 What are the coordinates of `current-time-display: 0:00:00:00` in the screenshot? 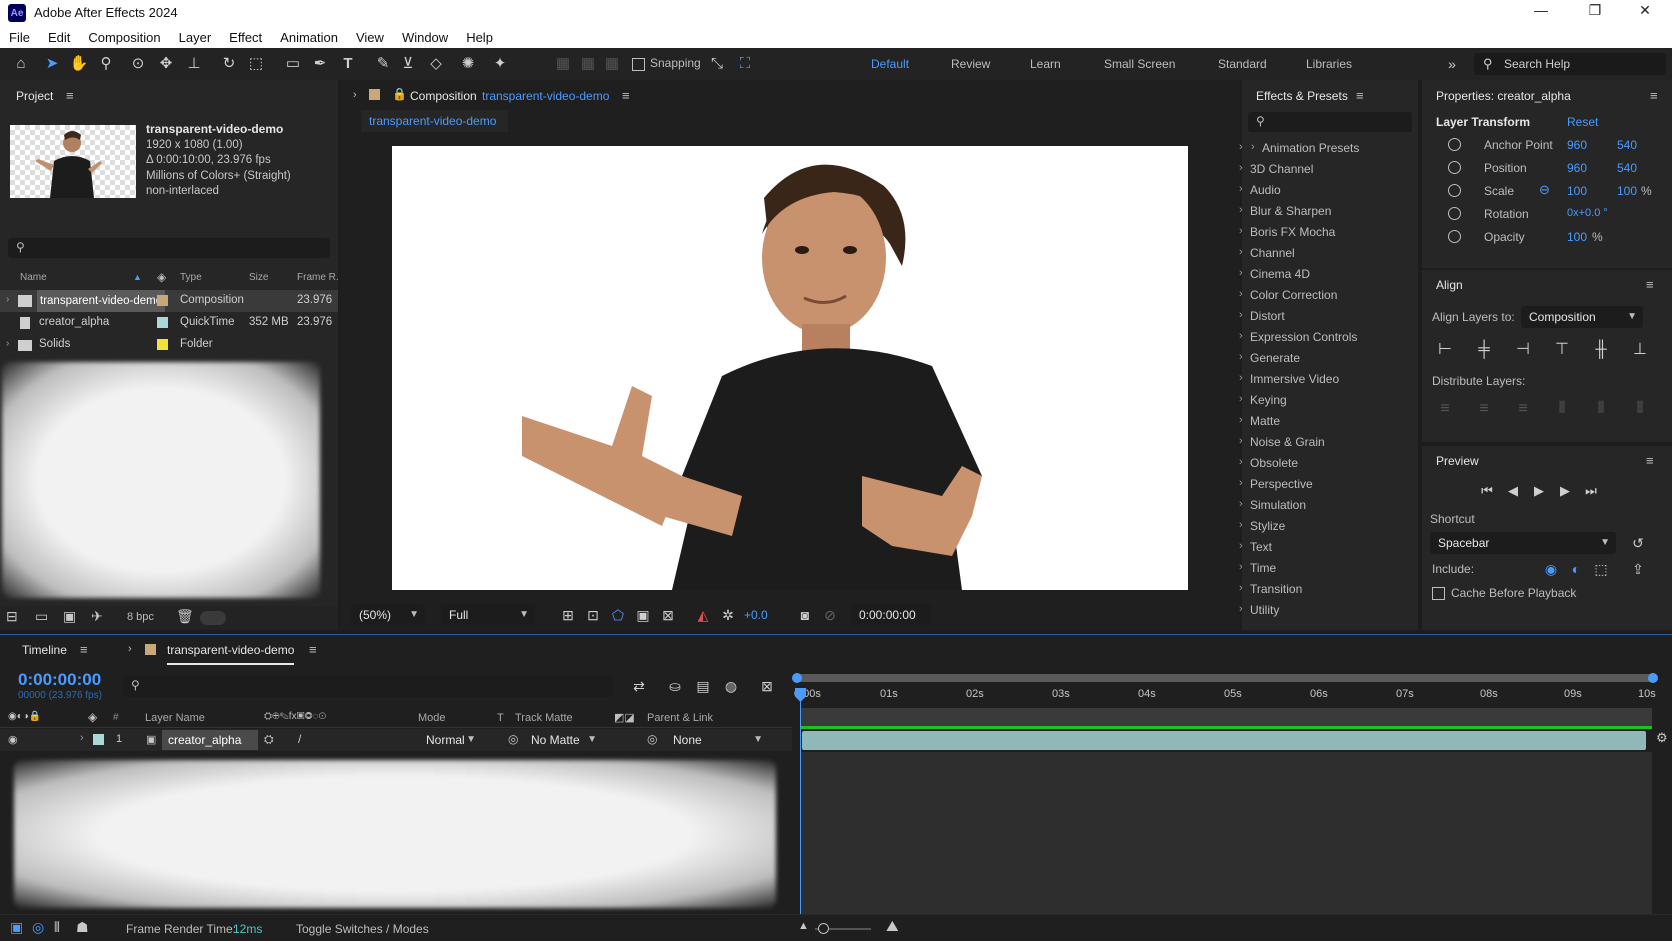 It's located at (891, 615).